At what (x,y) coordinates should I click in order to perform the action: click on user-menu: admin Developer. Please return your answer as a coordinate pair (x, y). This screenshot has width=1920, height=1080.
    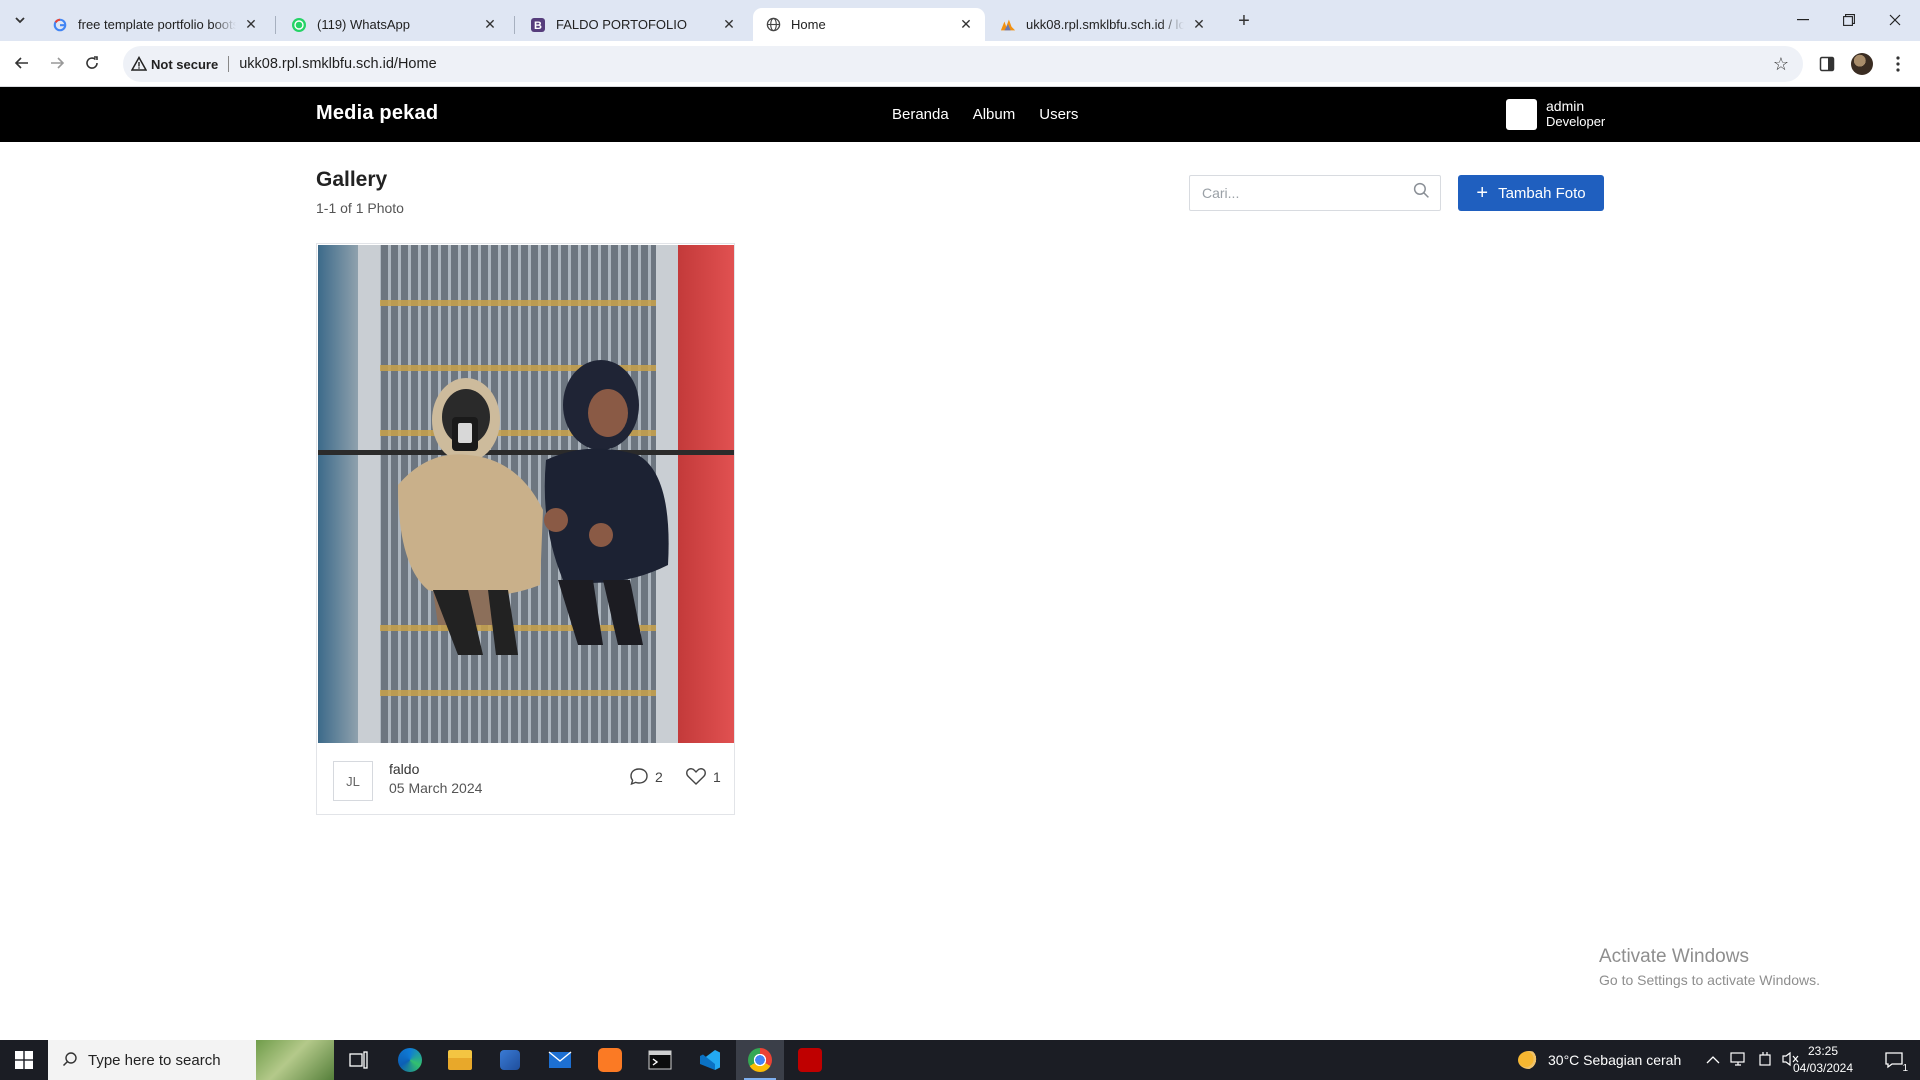
    Looking at the image, I should click on (1555, 114).